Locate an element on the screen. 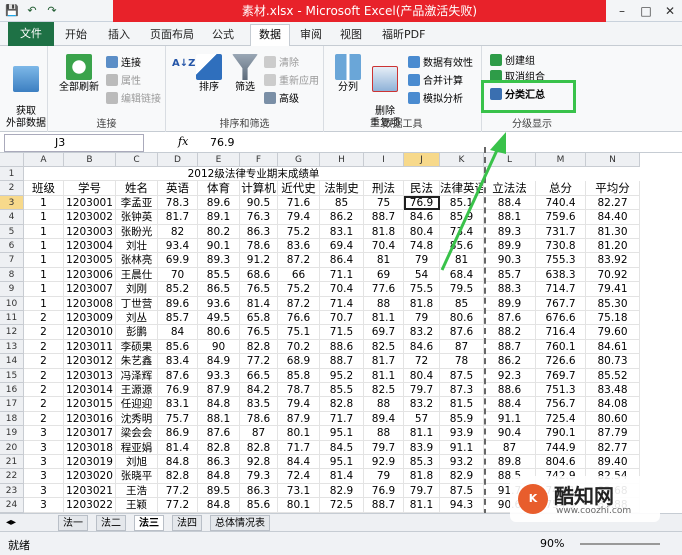 This screenshot has width=682, height=555. arrow-head is located at coordinates (498, 143).